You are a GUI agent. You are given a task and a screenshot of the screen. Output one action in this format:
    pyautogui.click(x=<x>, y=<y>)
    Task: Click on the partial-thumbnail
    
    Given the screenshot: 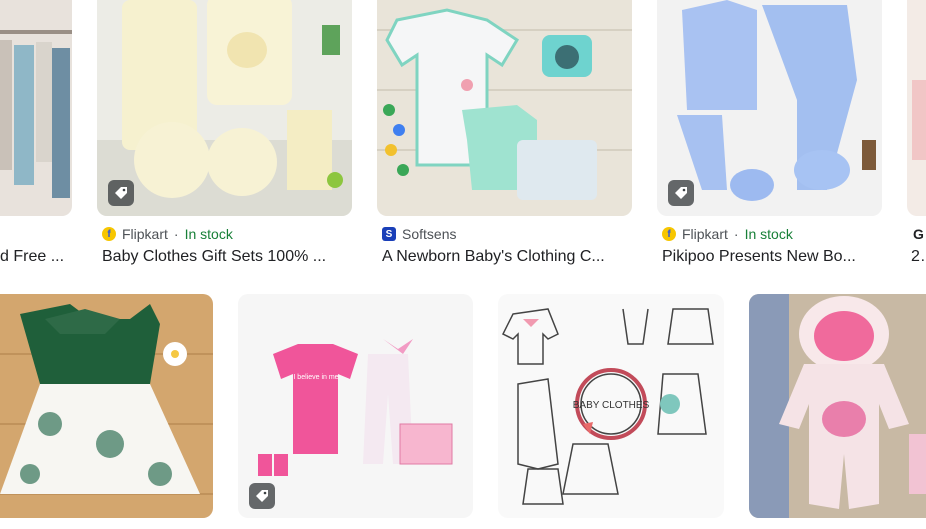 What is the action you would take?
    pyautogui.click(x=916, y=108)
    